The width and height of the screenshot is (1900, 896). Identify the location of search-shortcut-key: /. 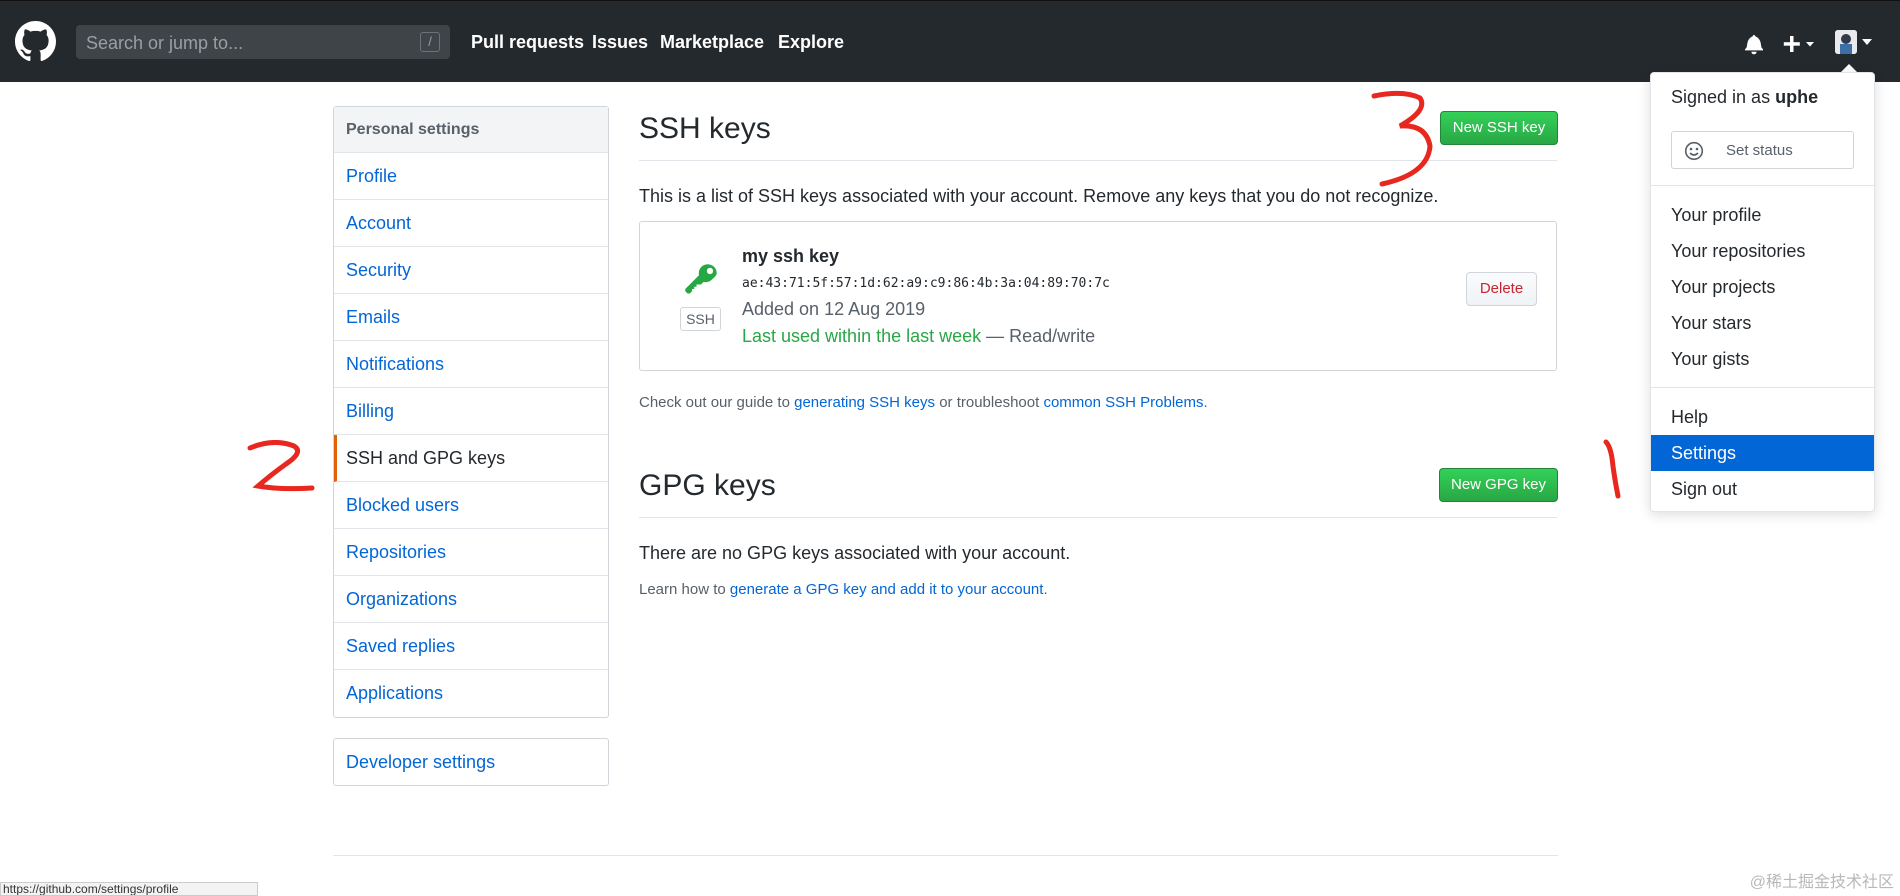
(430, 42).